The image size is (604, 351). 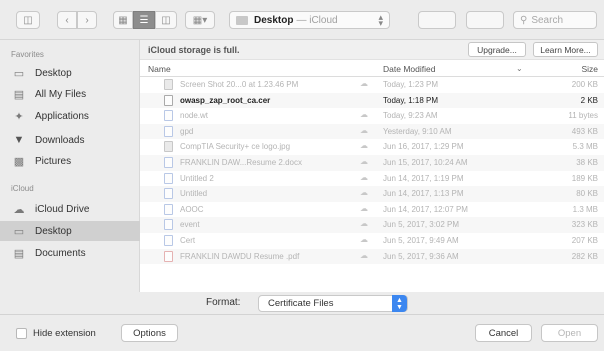 I want to click on gallery-view-icon: ▦▾, so click(x=200, y=20).